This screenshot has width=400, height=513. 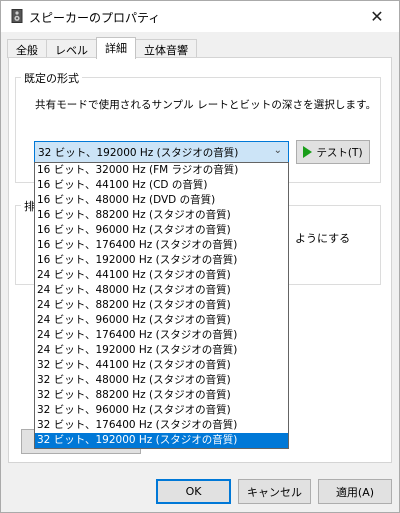 I want to click on cancel-button: キャンセル, so click(x=274, y=491).